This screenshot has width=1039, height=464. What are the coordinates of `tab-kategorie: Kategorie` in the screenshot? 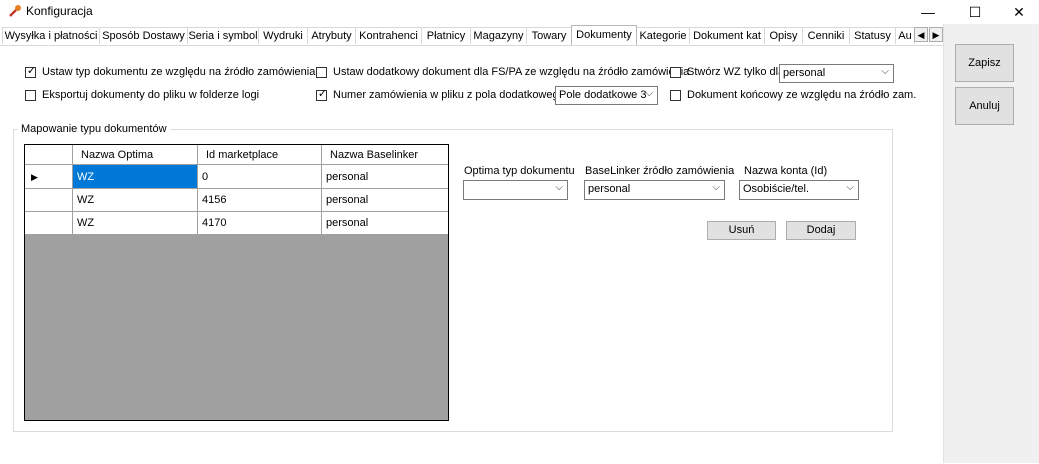 It's located at (663, 35).